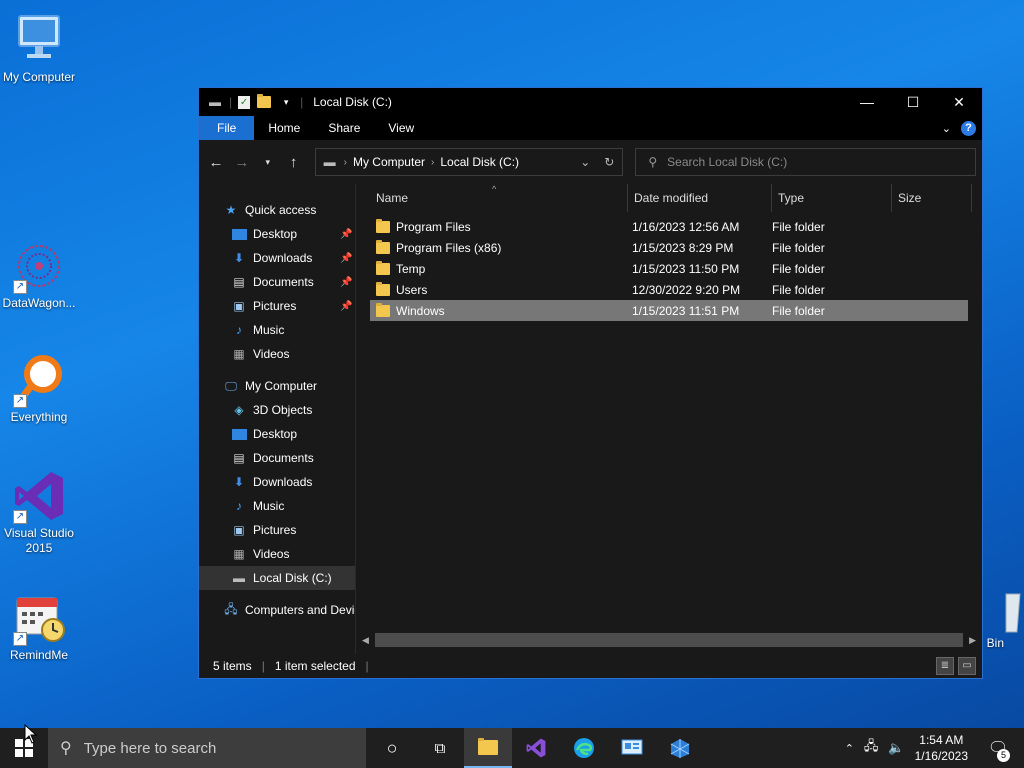 The height and width of the screenshot is (768, 1024). I want to click on nav-network: 🖧 Computers and Devic, so click(277, 610).